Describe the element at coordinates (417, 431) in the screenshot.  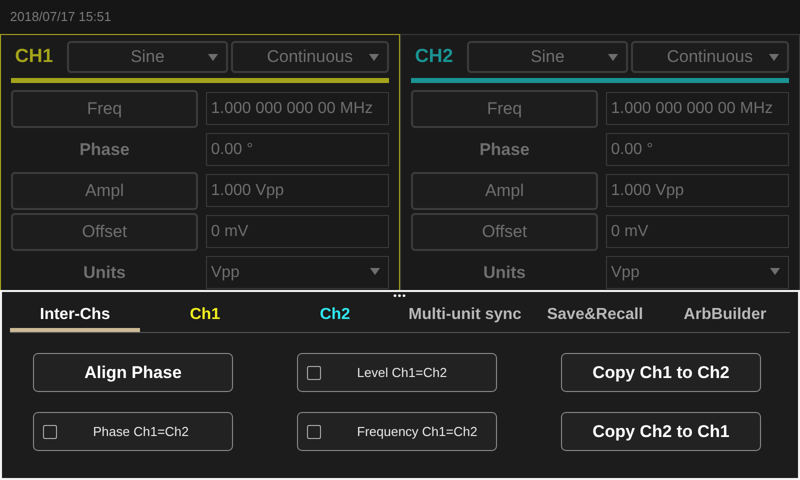
I see `checkbox-label: Frequency Ch1=Ch2` at that location.